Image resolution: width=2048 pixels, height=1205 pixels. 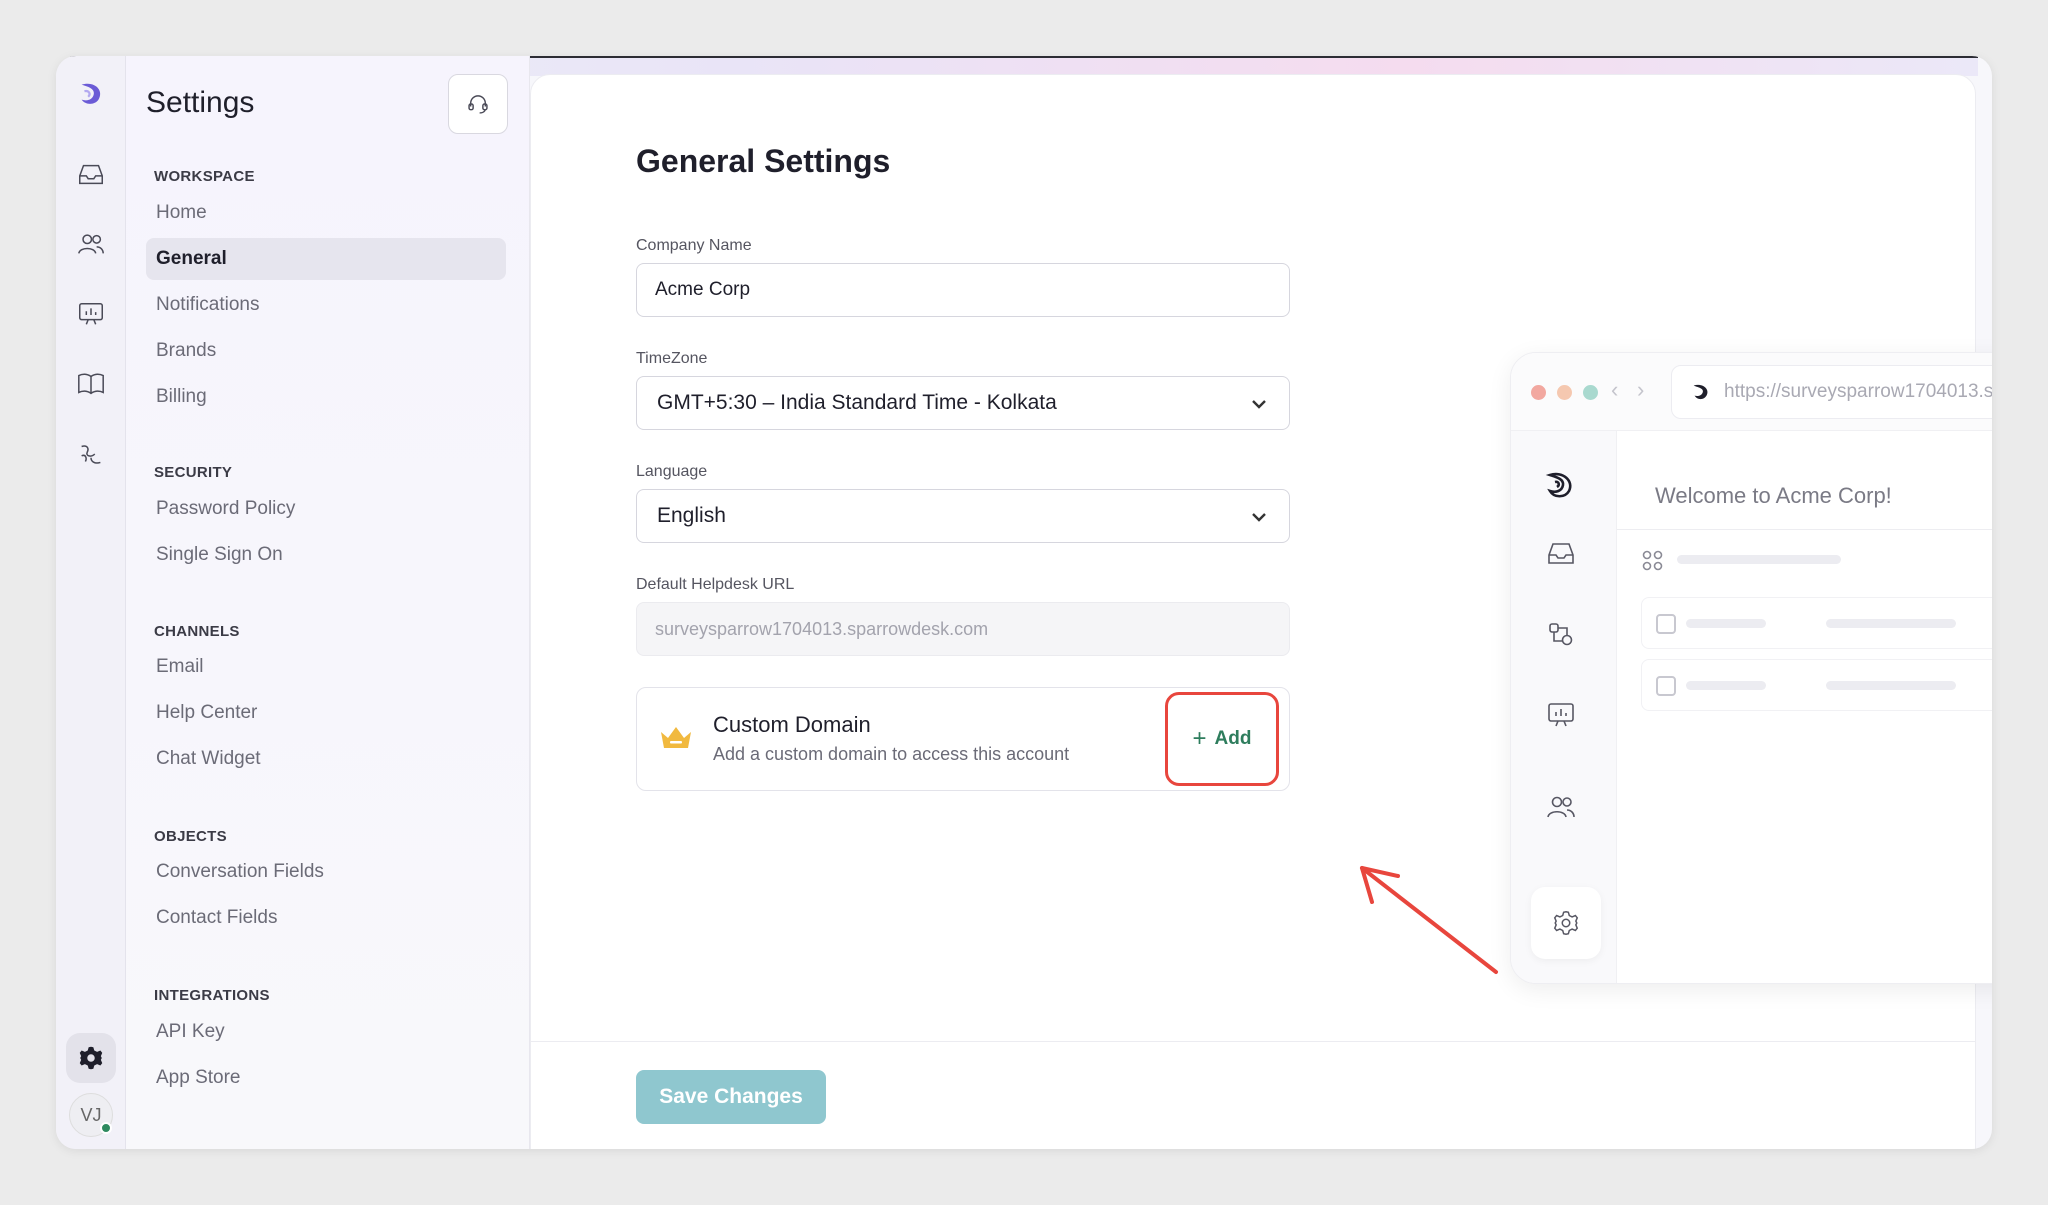 I want to click on user-avatar: VJ, so click(x=91, y=1115).